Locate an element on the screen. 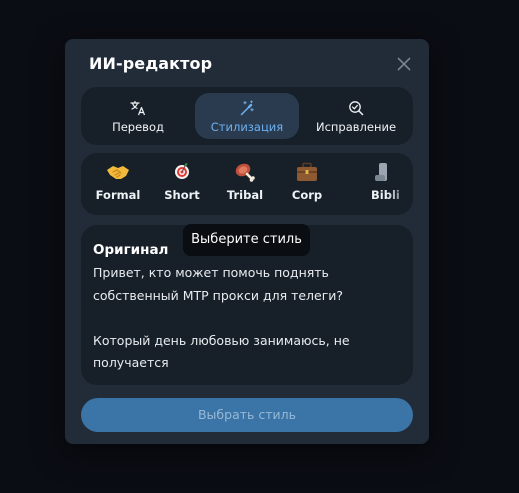  tab-stylize-label: Стилизация is located at coordinates (247, 127).